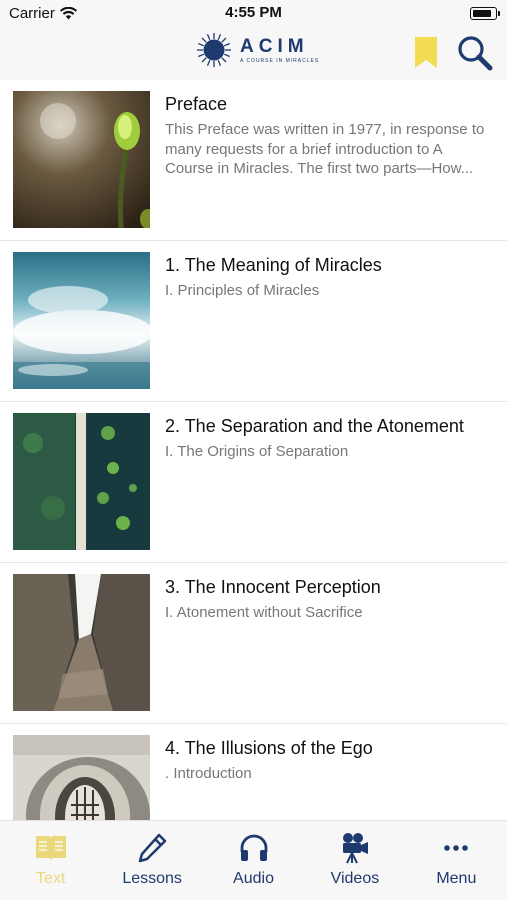 Image resolution: width=507 pixels, height=900 pixels. I want to click on chapter-subtitle: I. Atonement without Sacrifice, so click(264, 612).